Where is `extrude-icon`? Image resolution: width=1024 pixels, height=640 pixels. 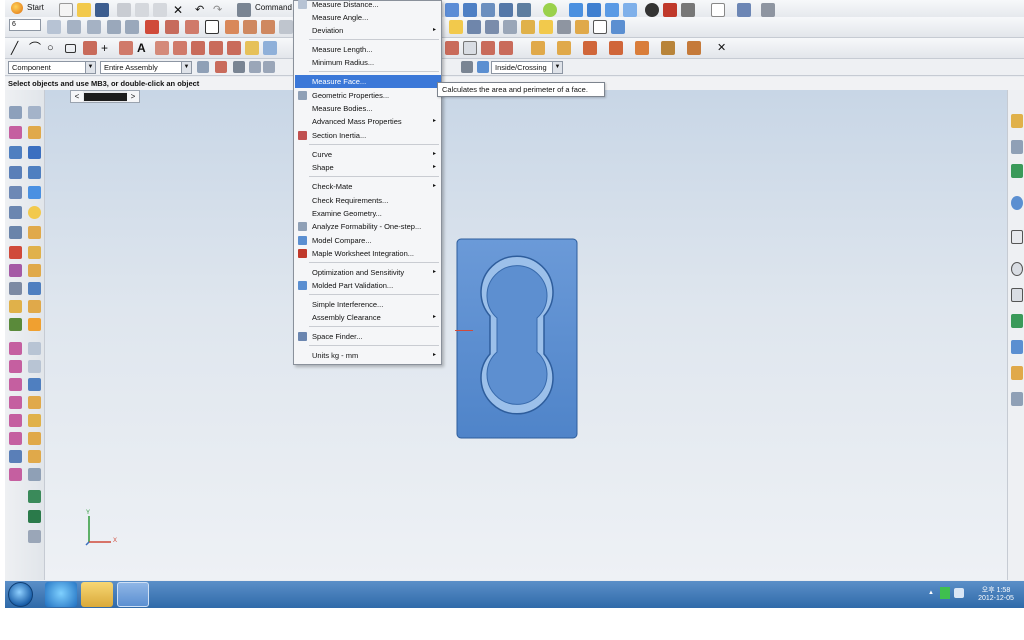
extrude-icon is located at coordinates (538, 48).